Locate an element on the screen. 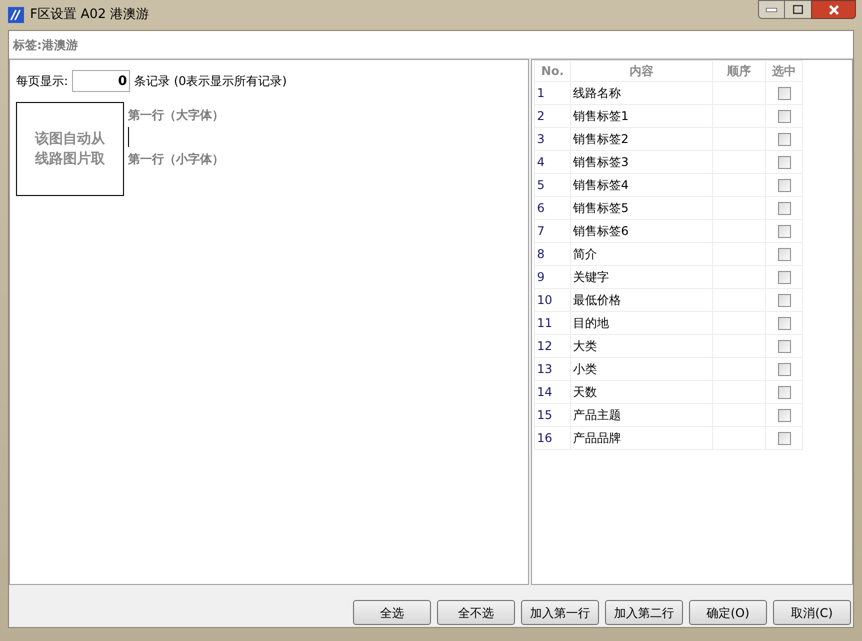  dialog-button: 全不选 is located at coordinates (476, 612).